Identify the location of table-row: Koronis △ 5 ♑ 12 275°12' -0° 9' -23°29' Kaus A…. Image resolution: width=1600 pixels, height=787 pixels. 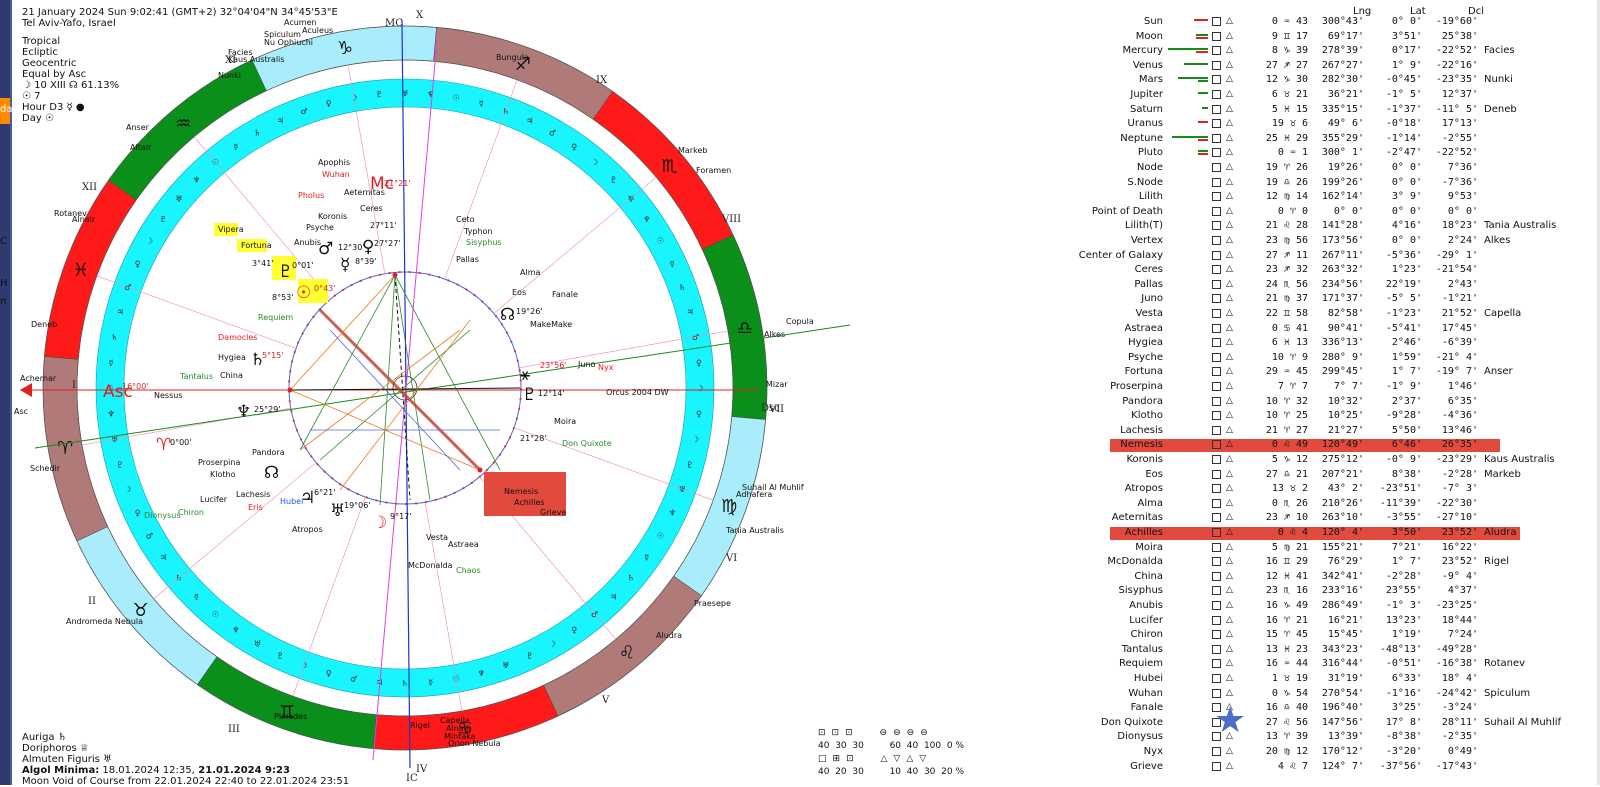
(1342, 461).